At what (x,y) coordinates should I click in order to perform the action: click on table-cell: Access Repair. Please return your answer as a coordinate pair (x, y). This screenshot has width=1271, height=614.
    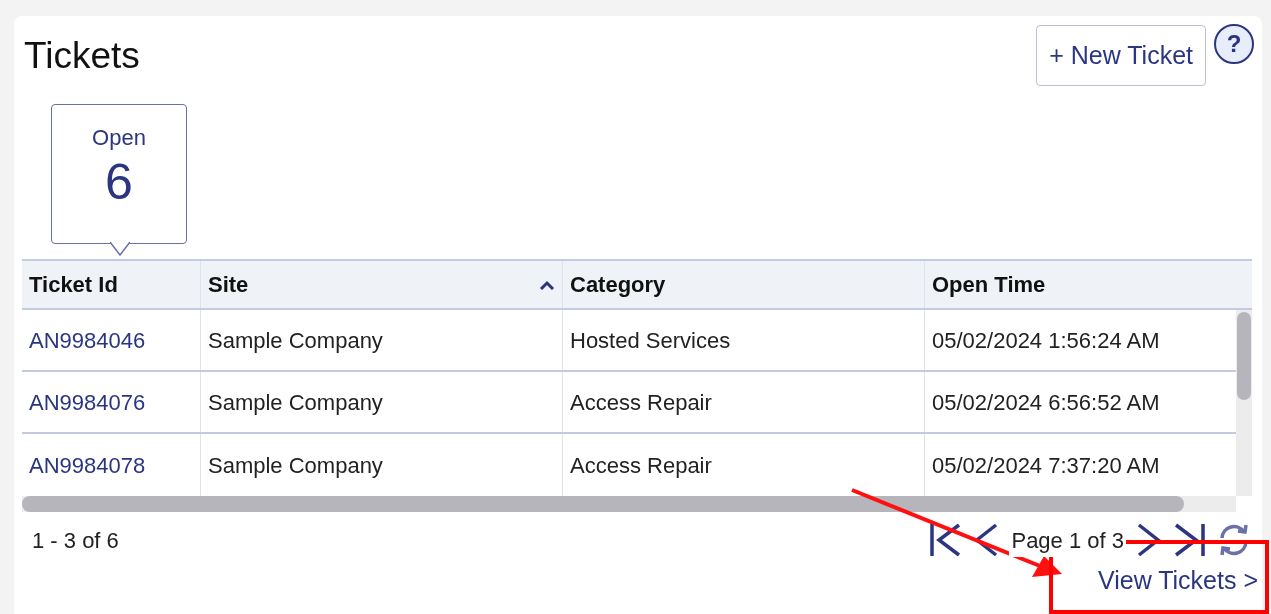
    Looking at the image, I should click on (744, 402).